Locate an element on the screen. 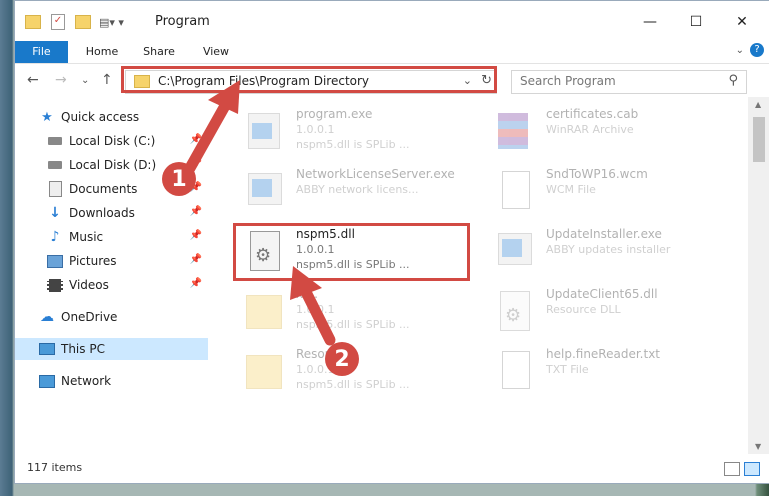  sidebar-item-label: Local Disk (C:) is located at coordinates (112, 141).